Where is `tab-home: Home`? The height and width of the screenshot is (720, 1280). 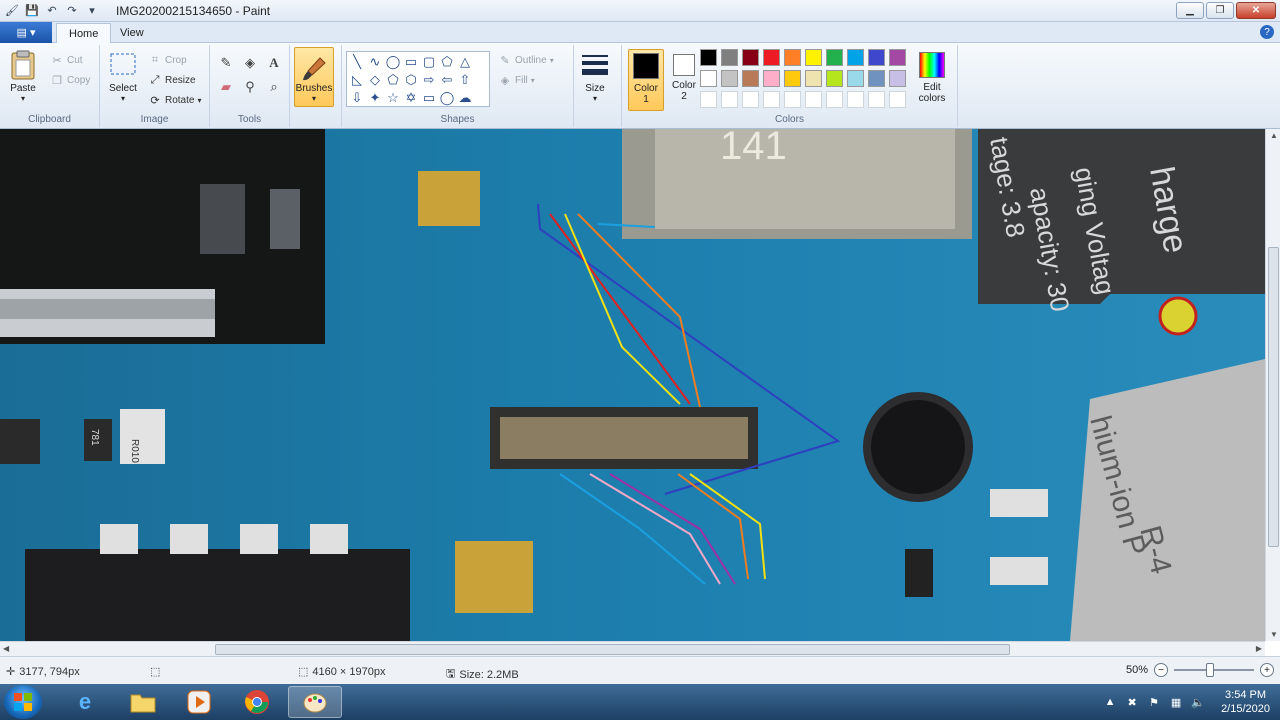
tab-home: Home is located at coordinates (84, 33).